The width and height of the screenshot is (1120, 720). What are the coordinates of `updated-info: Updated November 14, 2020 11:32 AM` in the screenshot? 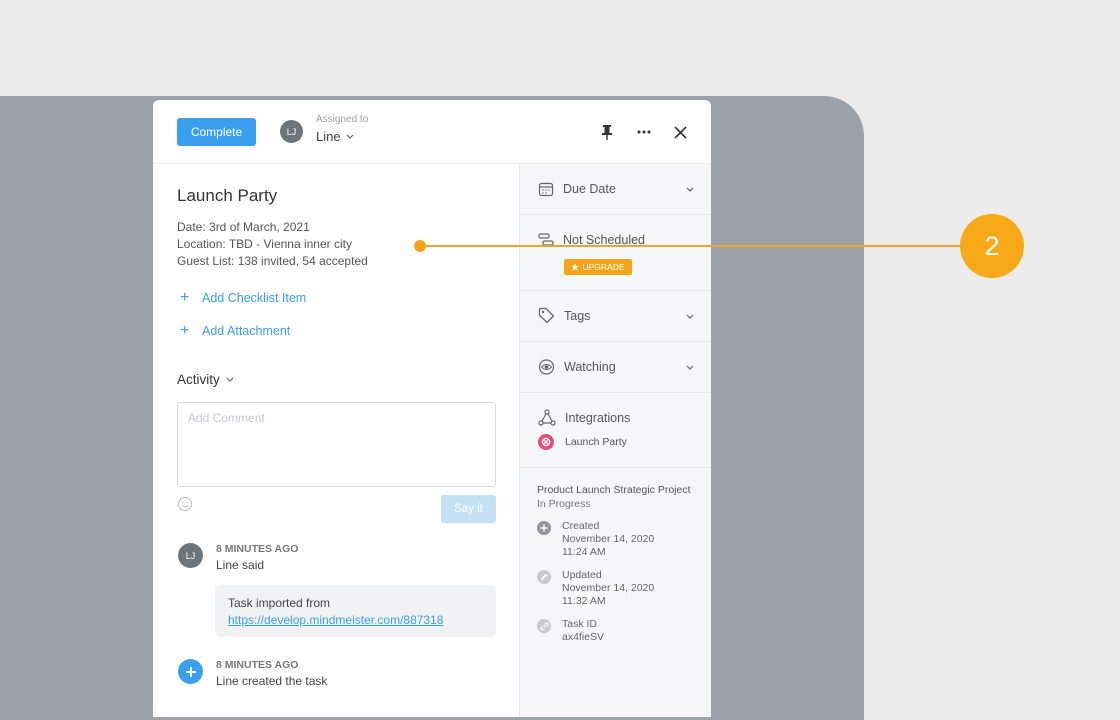 It's located at (595, 588).